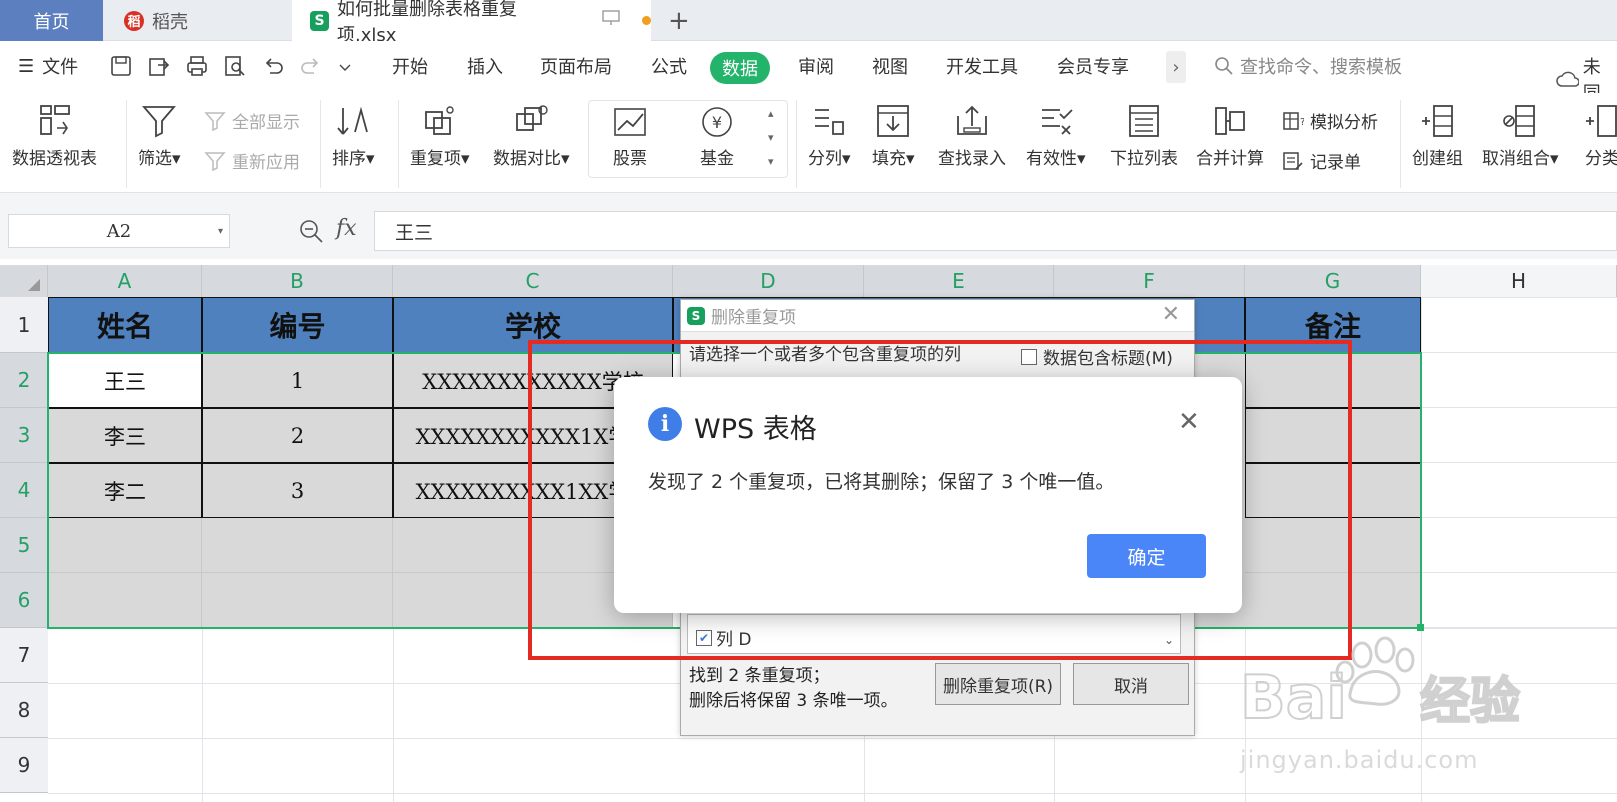  What do you see at coordinates (471, 23) in the screenshot?
I see `tab-file: S 如何批量删除表格重复项.xlsx` at bounding box center [471, 23].